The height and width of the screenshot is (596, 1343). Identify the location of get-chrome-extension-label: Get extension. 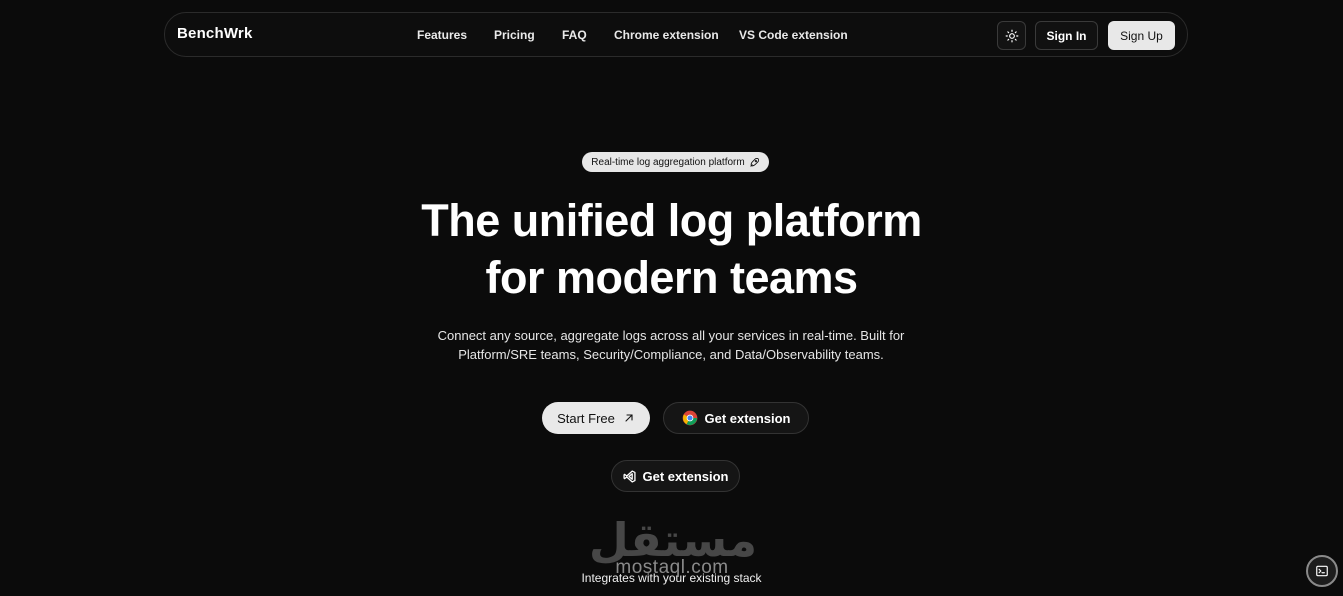
(747, 418).